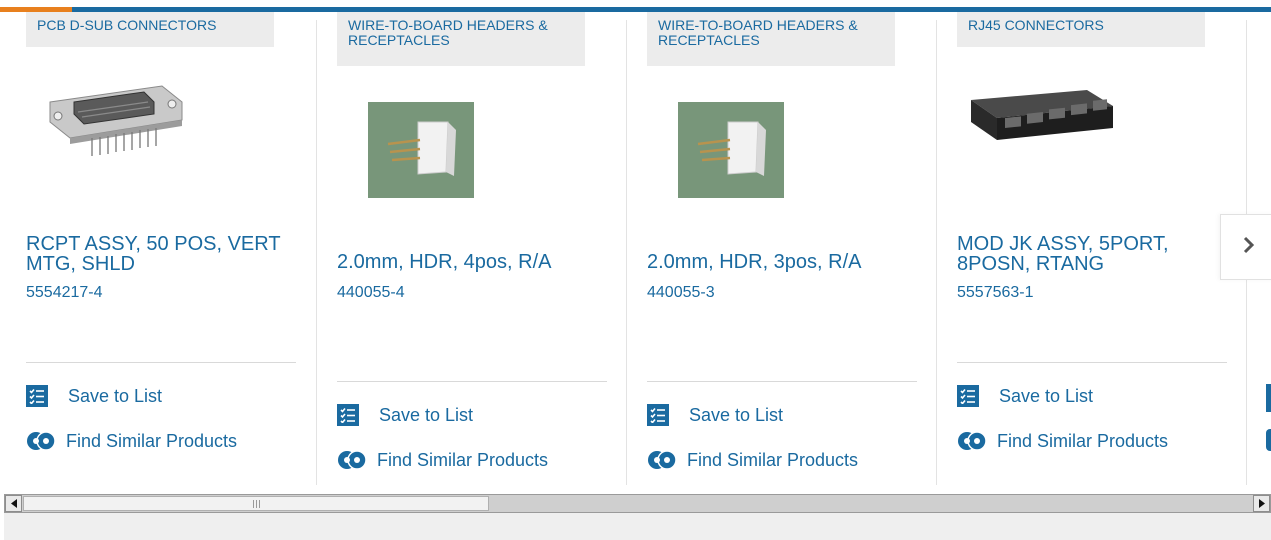 The height and width of the screenshot is (540, 1271). What do you see at coordinates (1081, 29) in the screenshot?
I see `category-label: RJ45 CONNECTORS` at bounding box center [1081, 29].